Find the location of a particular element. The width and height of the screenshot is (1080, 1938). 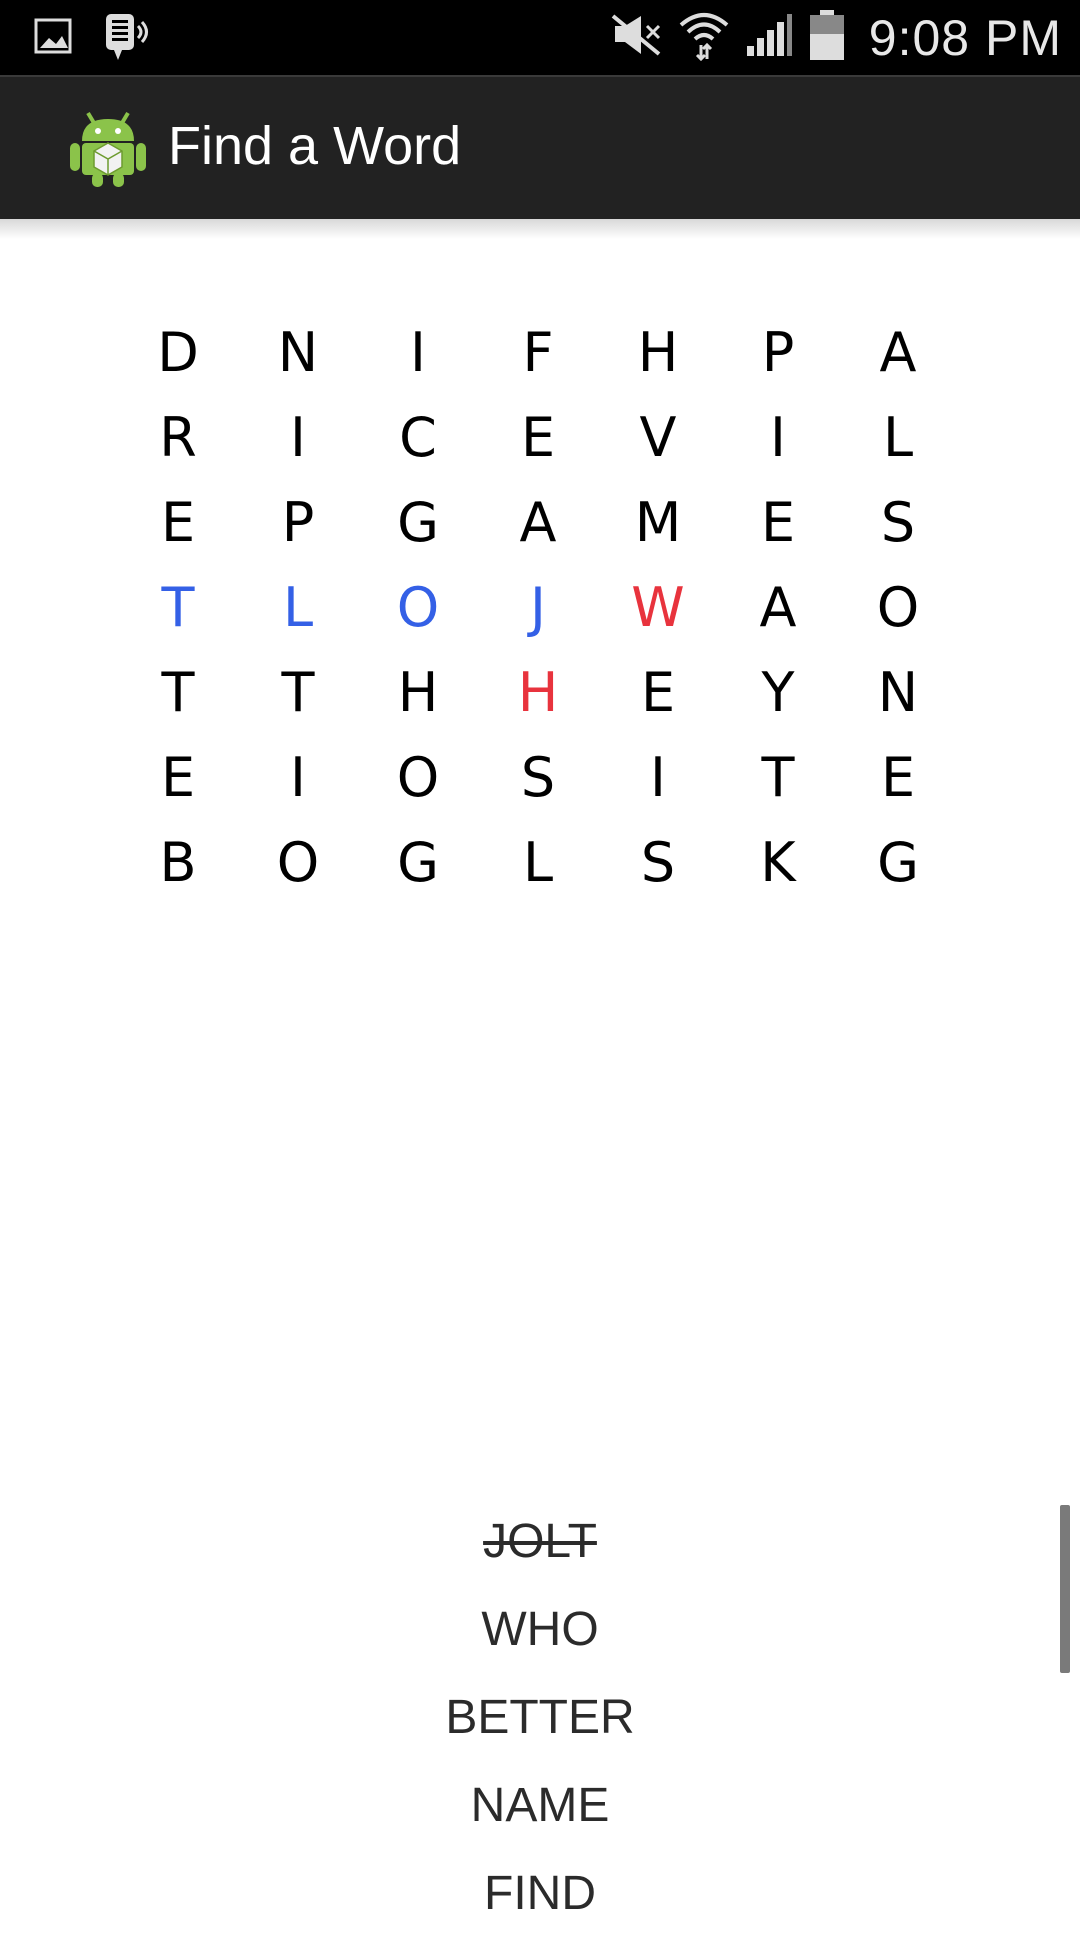

status-bar: 9:08 PM is located at coordinates (540, 37).